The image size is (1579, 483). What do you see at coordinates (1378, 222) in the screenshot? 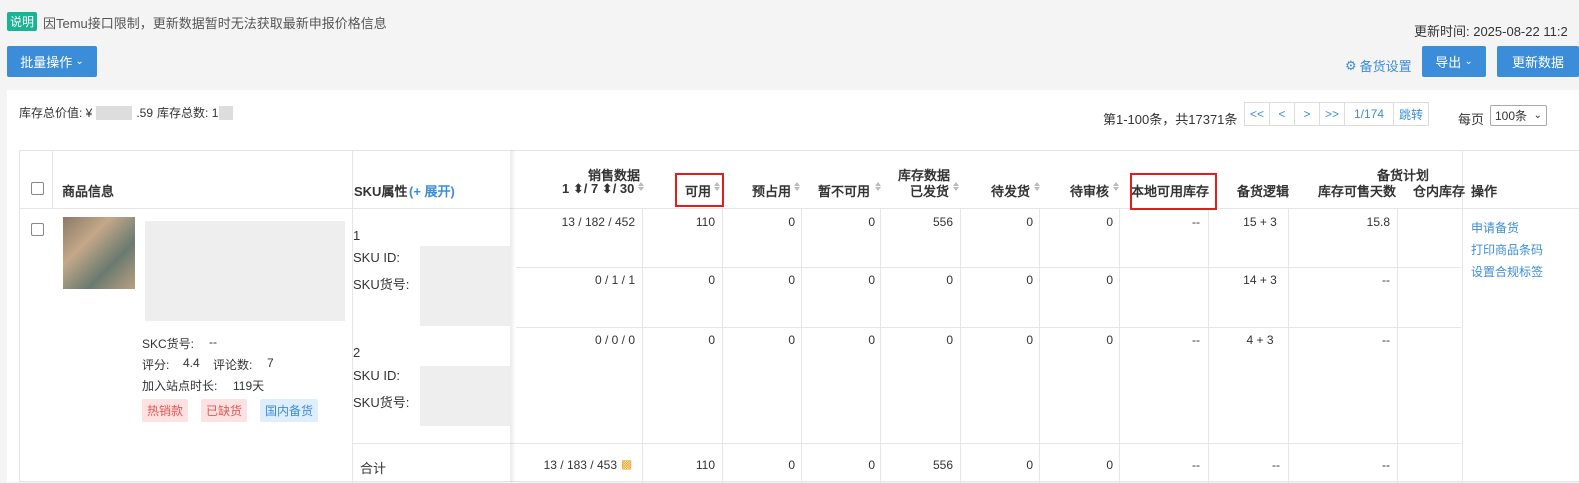
I see `cell-sell-days: 15.8` at bounding box center [1378, 222].